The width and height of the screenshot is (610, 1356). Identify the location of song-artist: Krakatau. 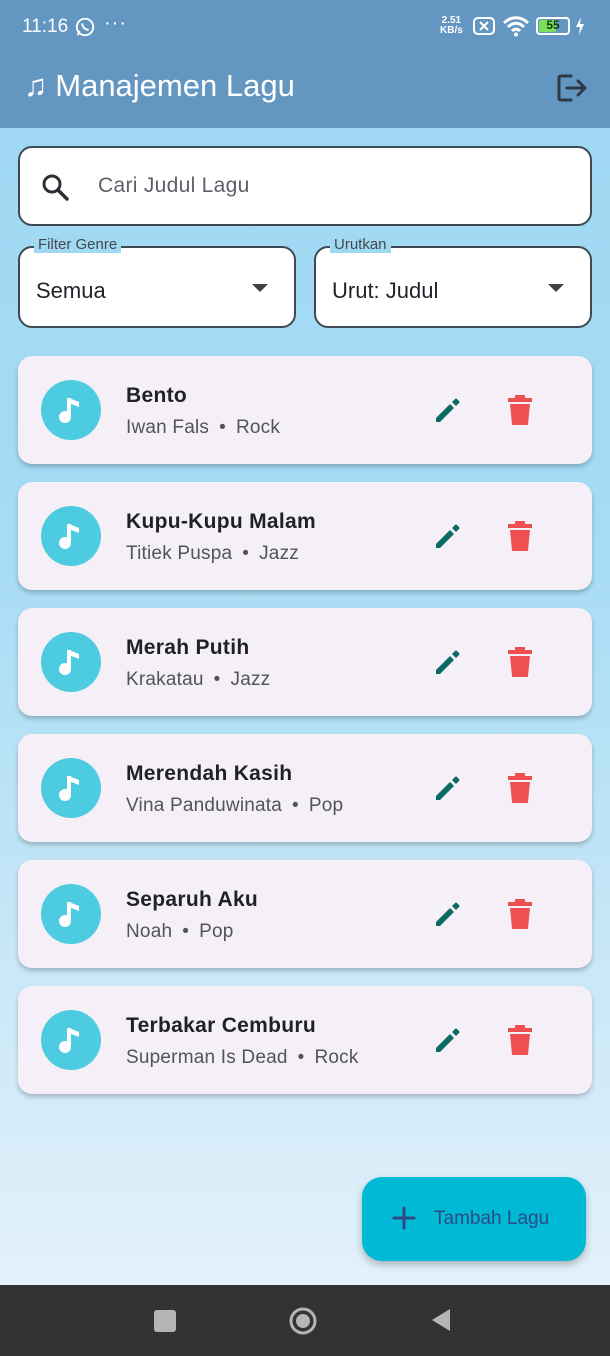
(165, 679).